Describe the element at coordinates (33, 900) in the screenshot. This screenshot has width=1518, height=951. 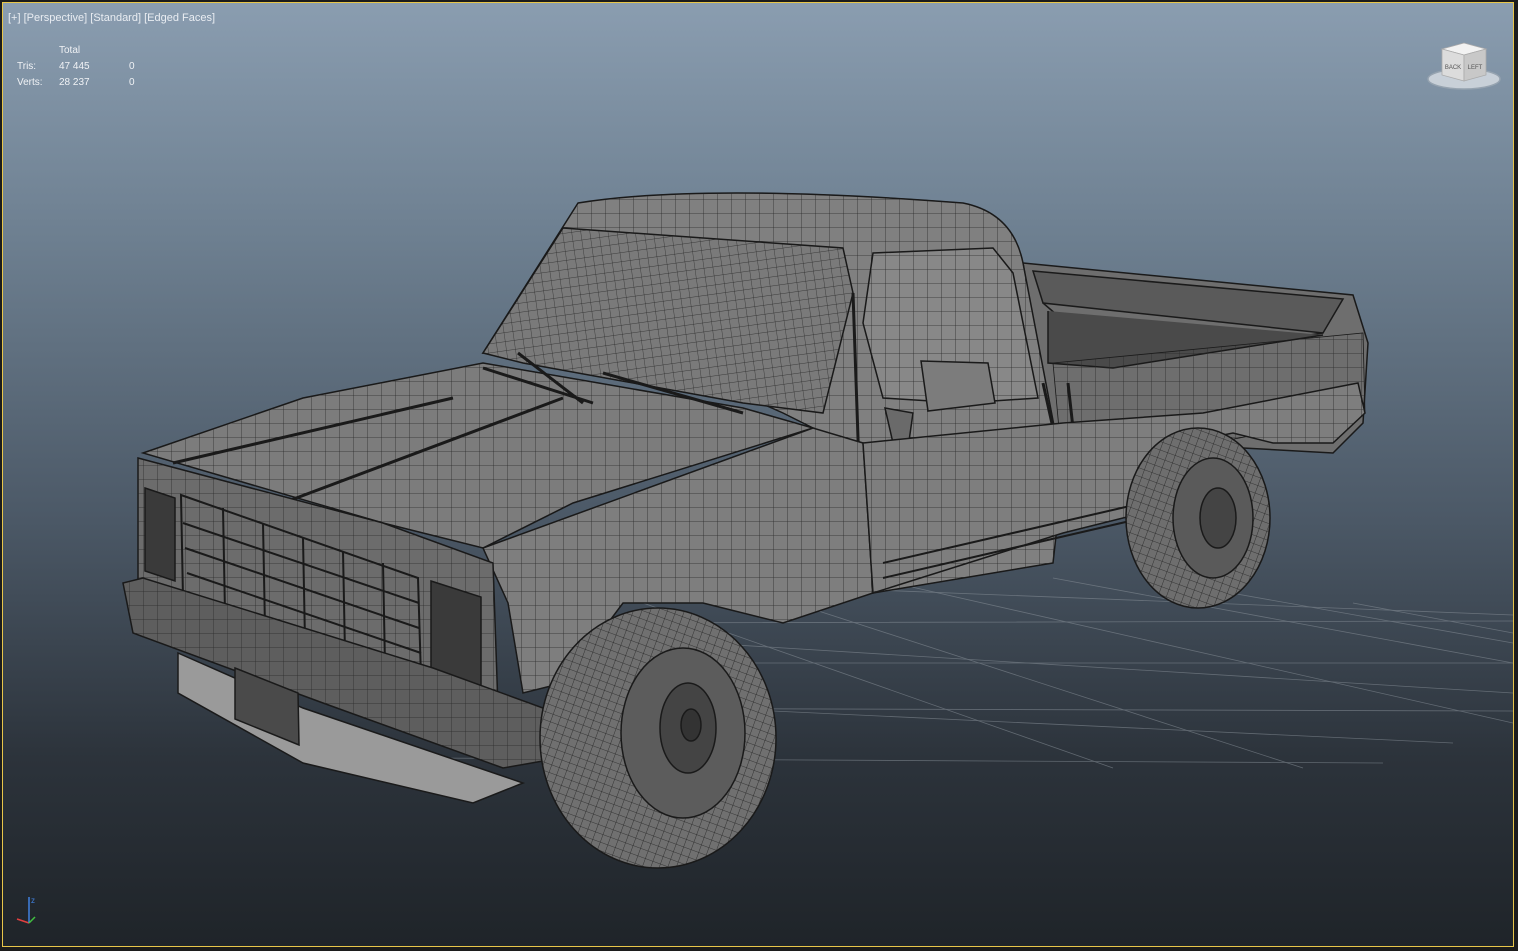
I see `svg-text: z` at that location.